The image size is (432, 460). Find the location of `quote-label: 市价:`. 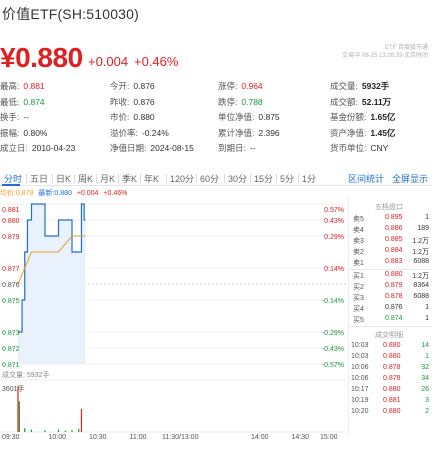

quote-label: 市价: is located at coordinates (120, 117).